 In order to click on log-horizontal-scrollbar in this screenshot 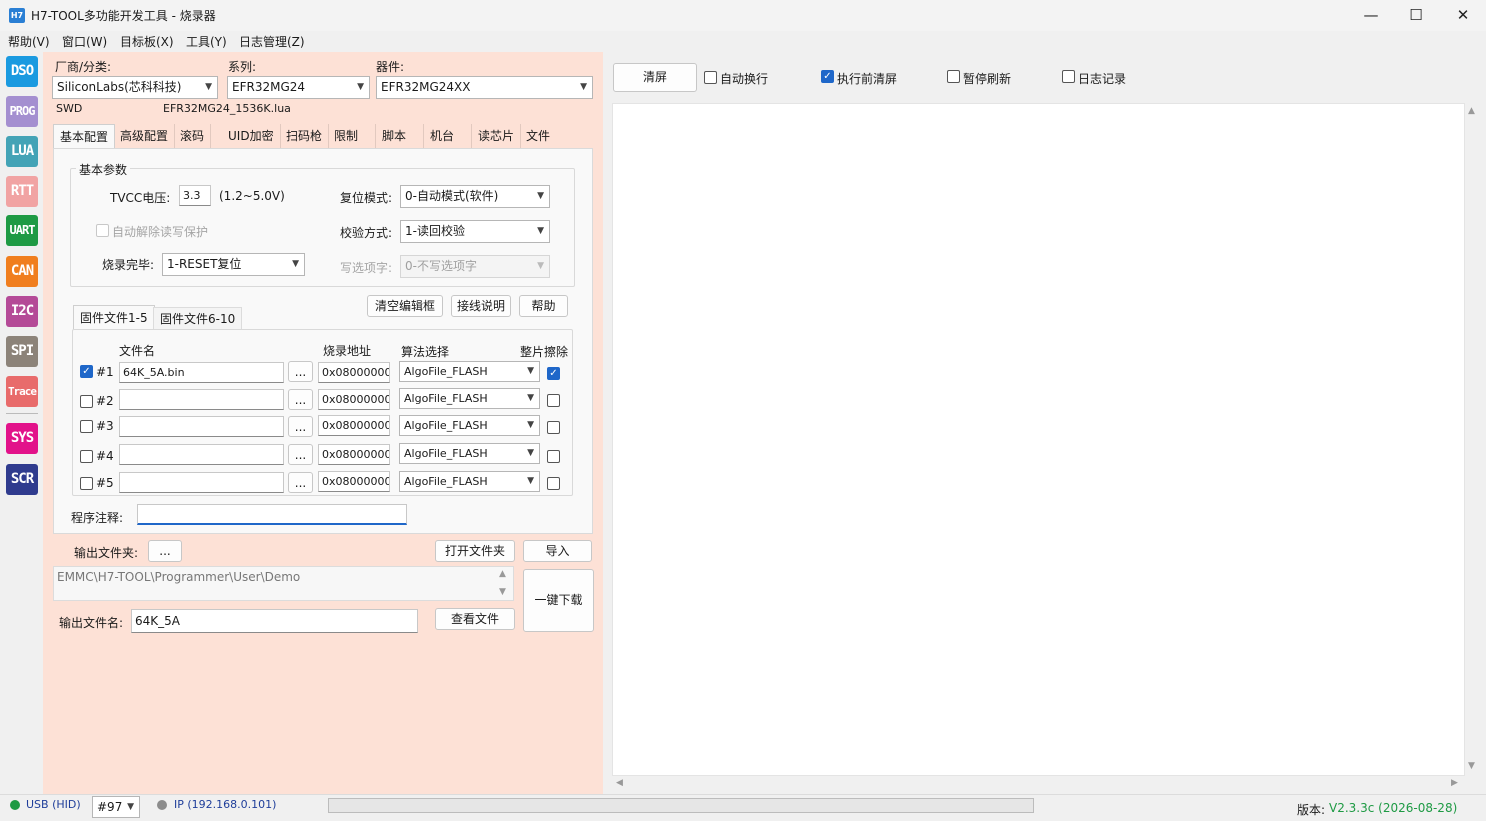, I will do `click(1038, 784)`.